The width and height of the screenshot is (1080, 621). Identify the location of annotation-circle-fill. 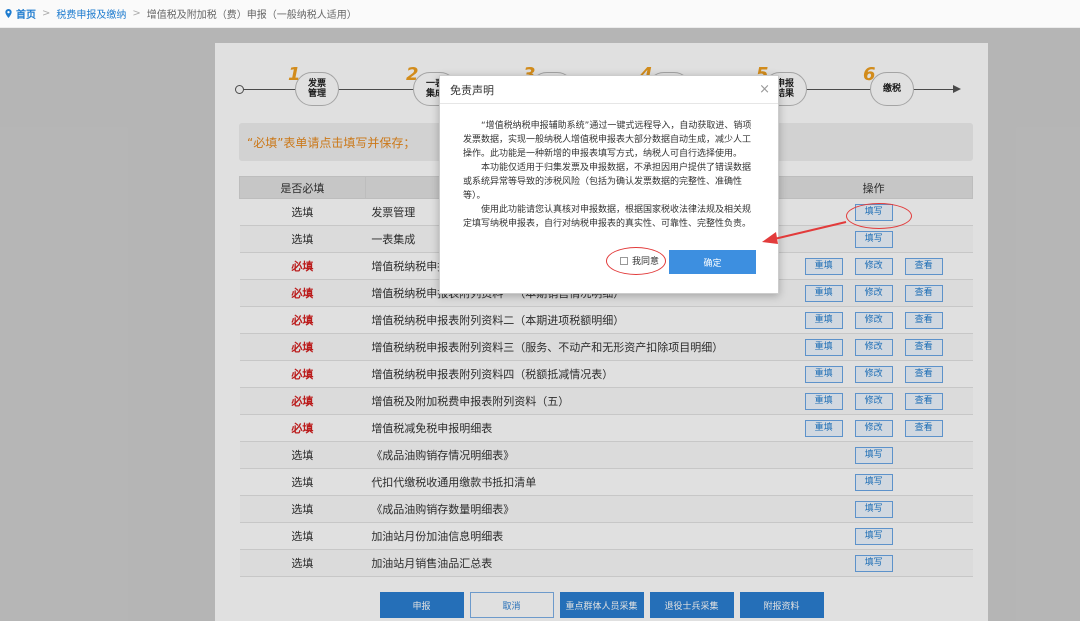
(879, 216).